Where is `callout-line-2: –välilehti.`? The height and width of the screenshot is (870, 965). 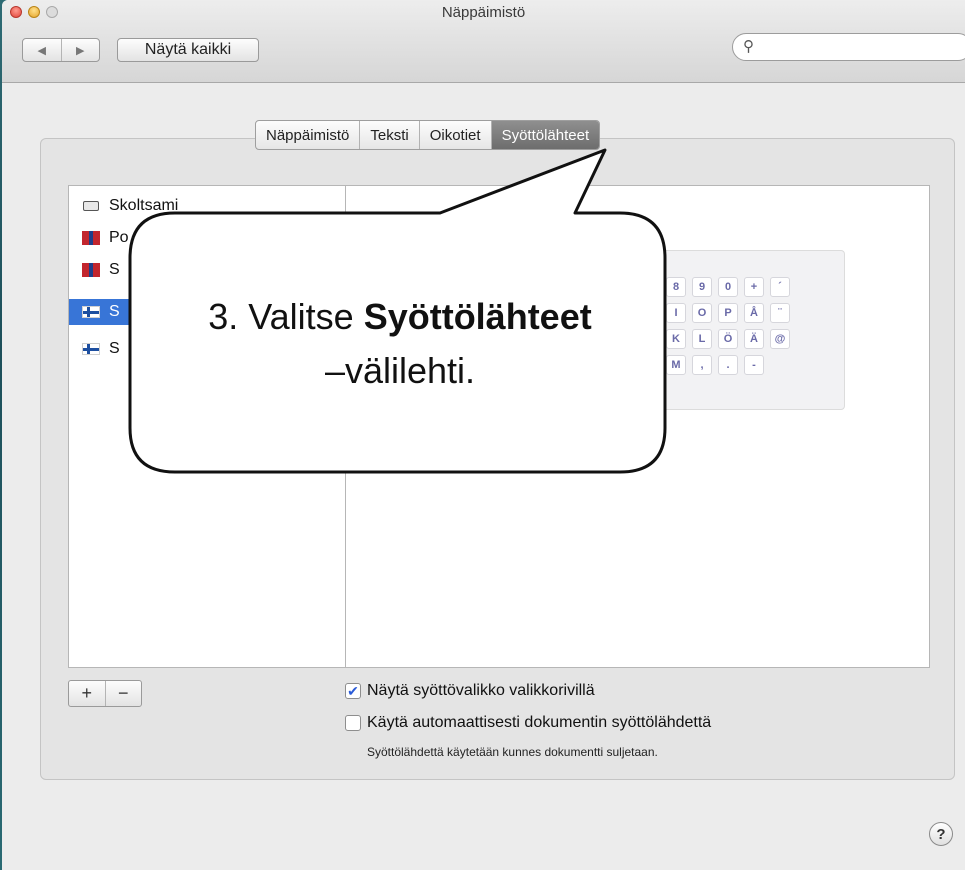 callout-line-2: –välilehti. is located at coordinates (400, 370).